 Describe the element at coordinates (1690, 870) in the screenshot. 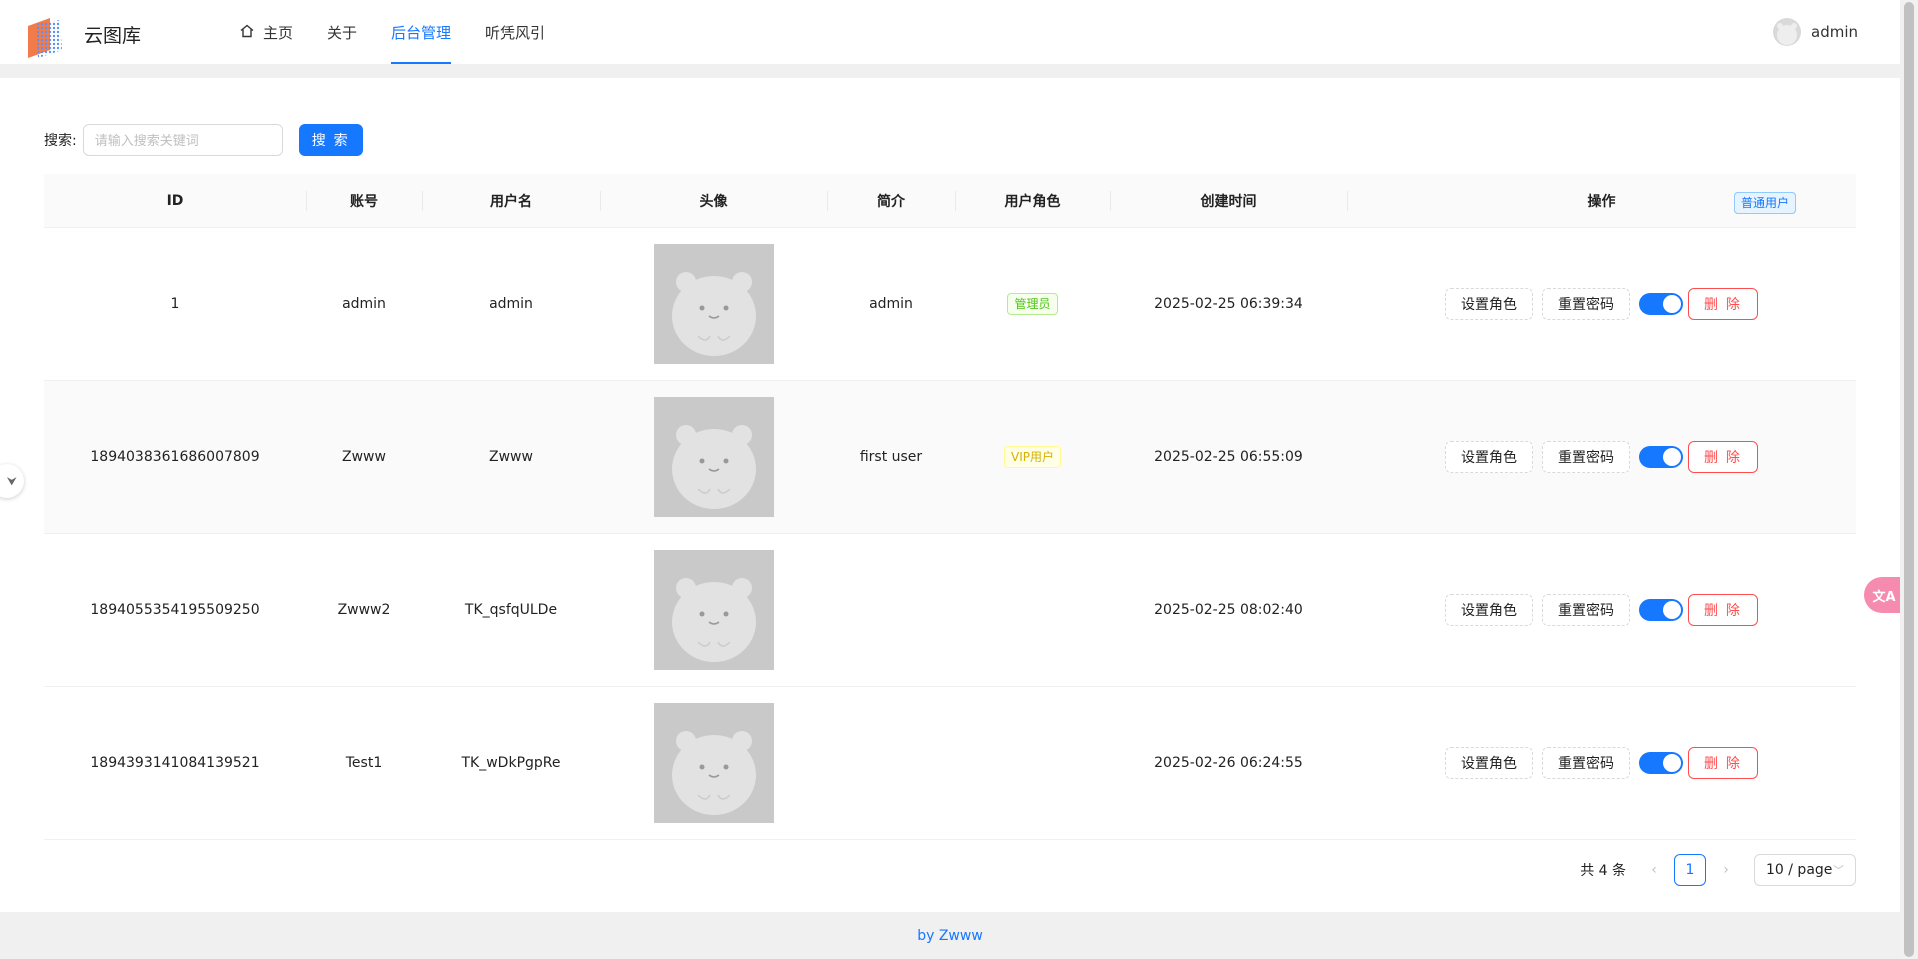

I see `page-number-button: 1` at that location.